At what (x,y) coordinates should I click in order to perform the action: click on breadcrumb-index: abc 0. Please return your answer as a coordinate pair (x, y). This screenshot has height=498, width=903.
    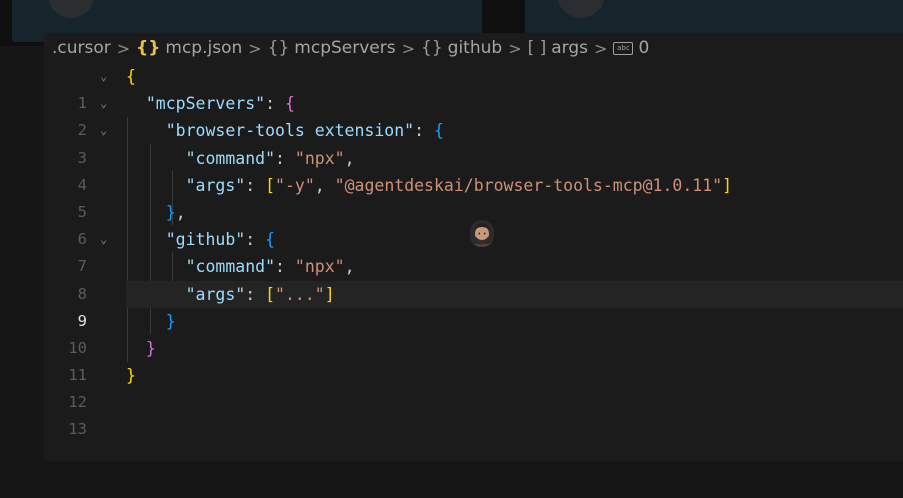
    Looking at the image, I should click on (631, 48).